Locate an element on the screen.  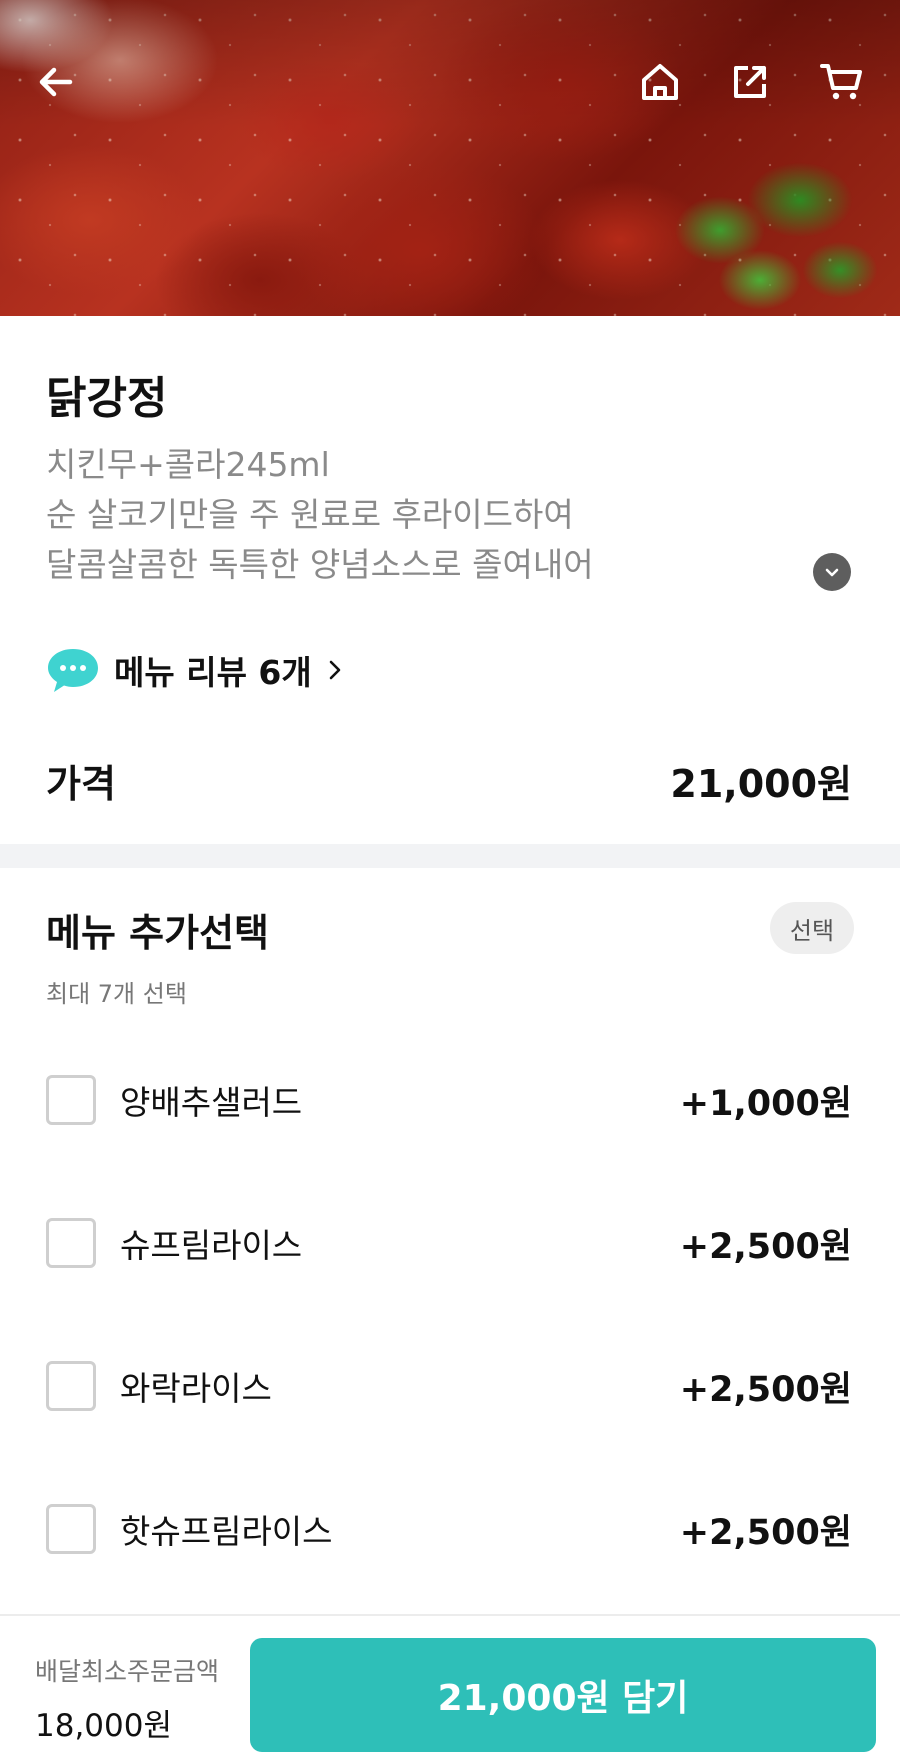
option-name: 양배추샐러드 is located at coordinates (211, 1102).